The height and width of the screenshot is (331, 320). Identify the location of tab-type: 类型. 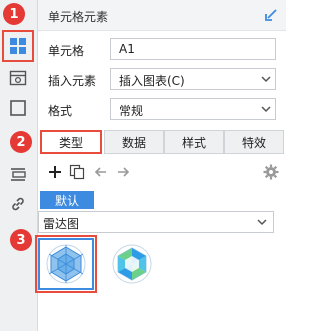
(71, 142).